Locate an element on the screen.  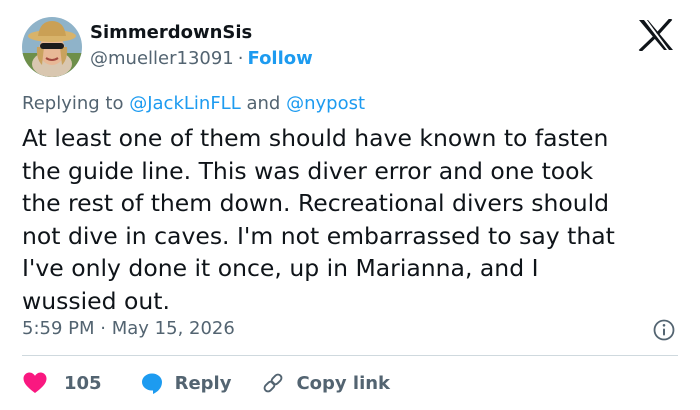
avatar is located at coordinates (52, 47).